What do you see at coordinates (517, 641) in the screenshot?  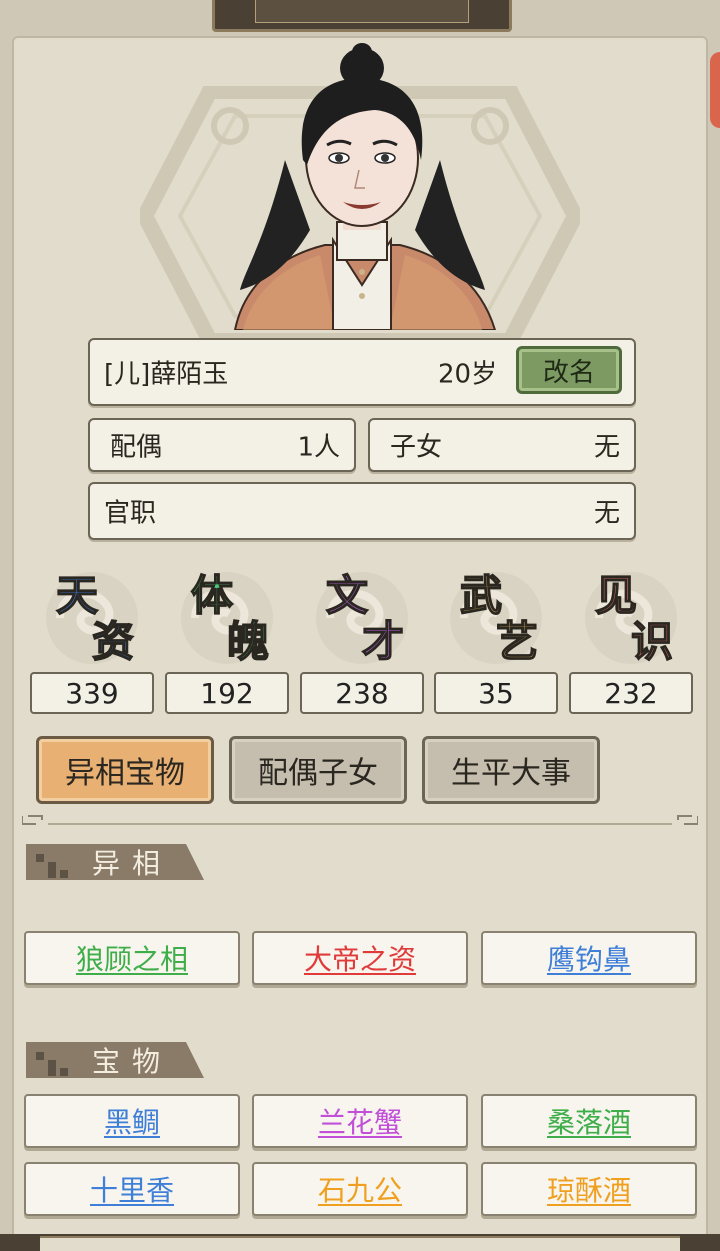 I see `stat-name-char: 艺` at bounding box center [517, 641].